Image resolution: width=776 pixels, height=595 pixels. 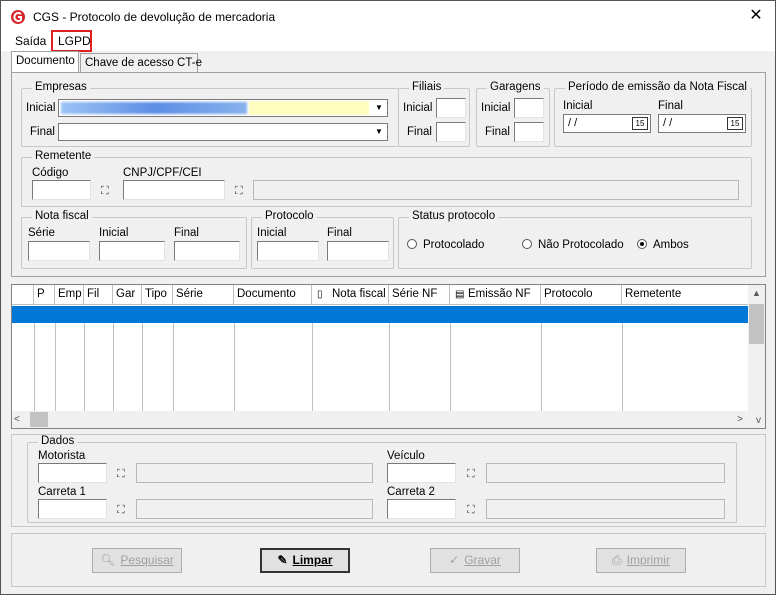 I want to click on empresa-inicial-value-redacted, so click(x=154, y=108).